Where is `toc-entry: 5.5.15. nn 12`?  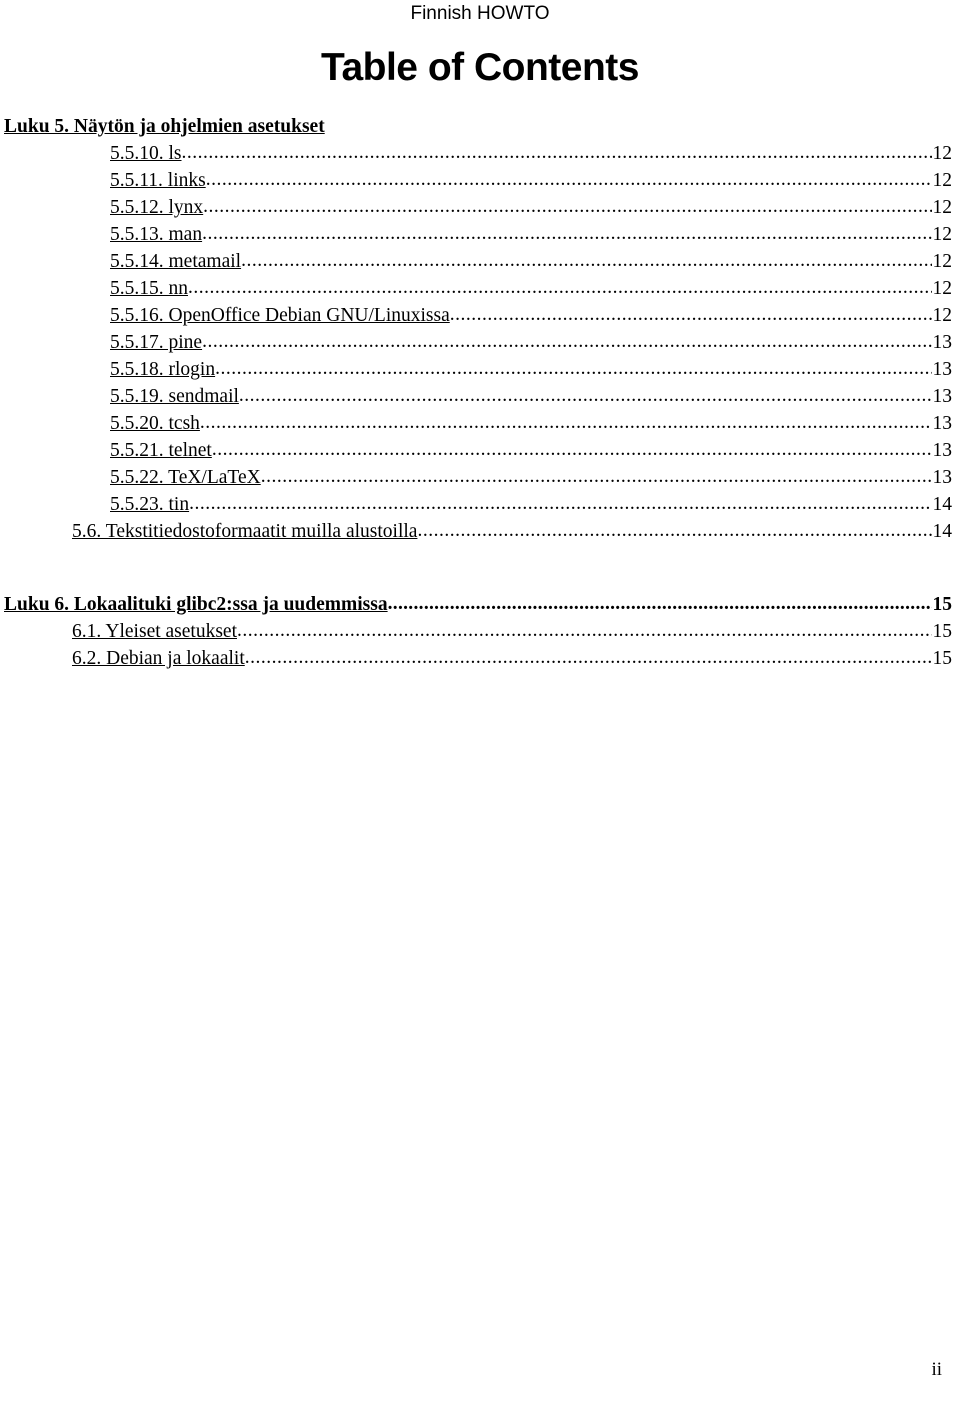 toc-entry: 5.5.15. nn 12 is located at coordinates (480, 288).